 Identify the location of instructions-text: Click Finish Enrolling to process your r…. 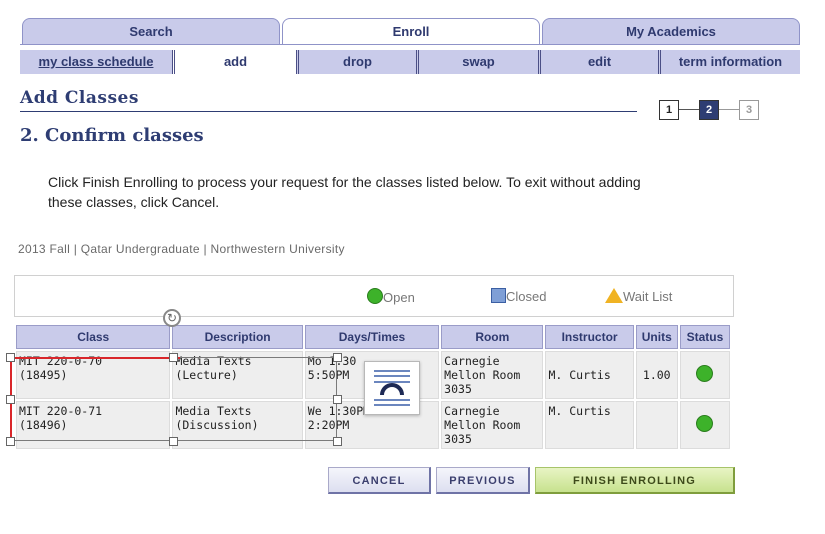
(344, 192).